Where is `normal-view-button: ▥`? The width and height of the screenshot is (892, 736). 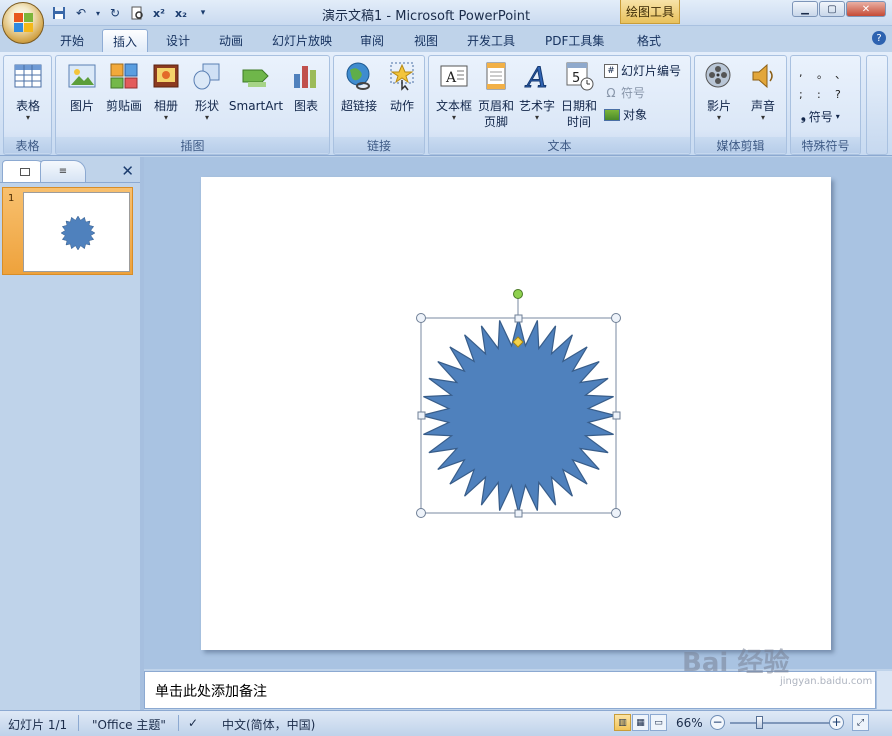 normal-view-button: ▥ is located at coordinates (622, 722).